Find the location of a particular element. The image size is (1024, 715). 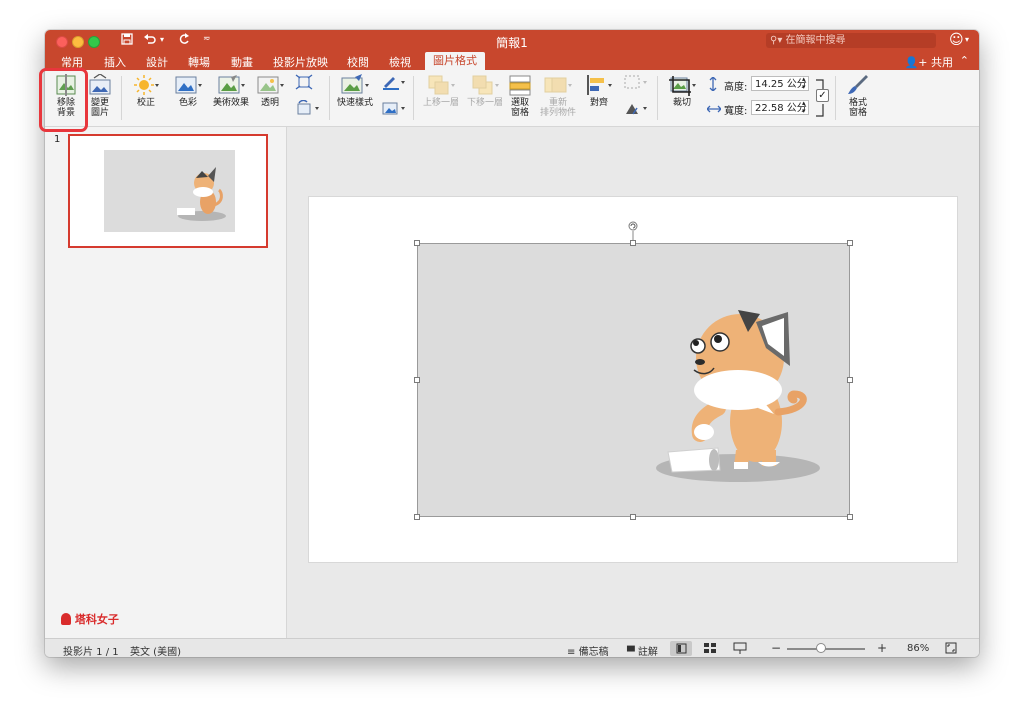

normal-view-button is located at coordinates (681, 648).